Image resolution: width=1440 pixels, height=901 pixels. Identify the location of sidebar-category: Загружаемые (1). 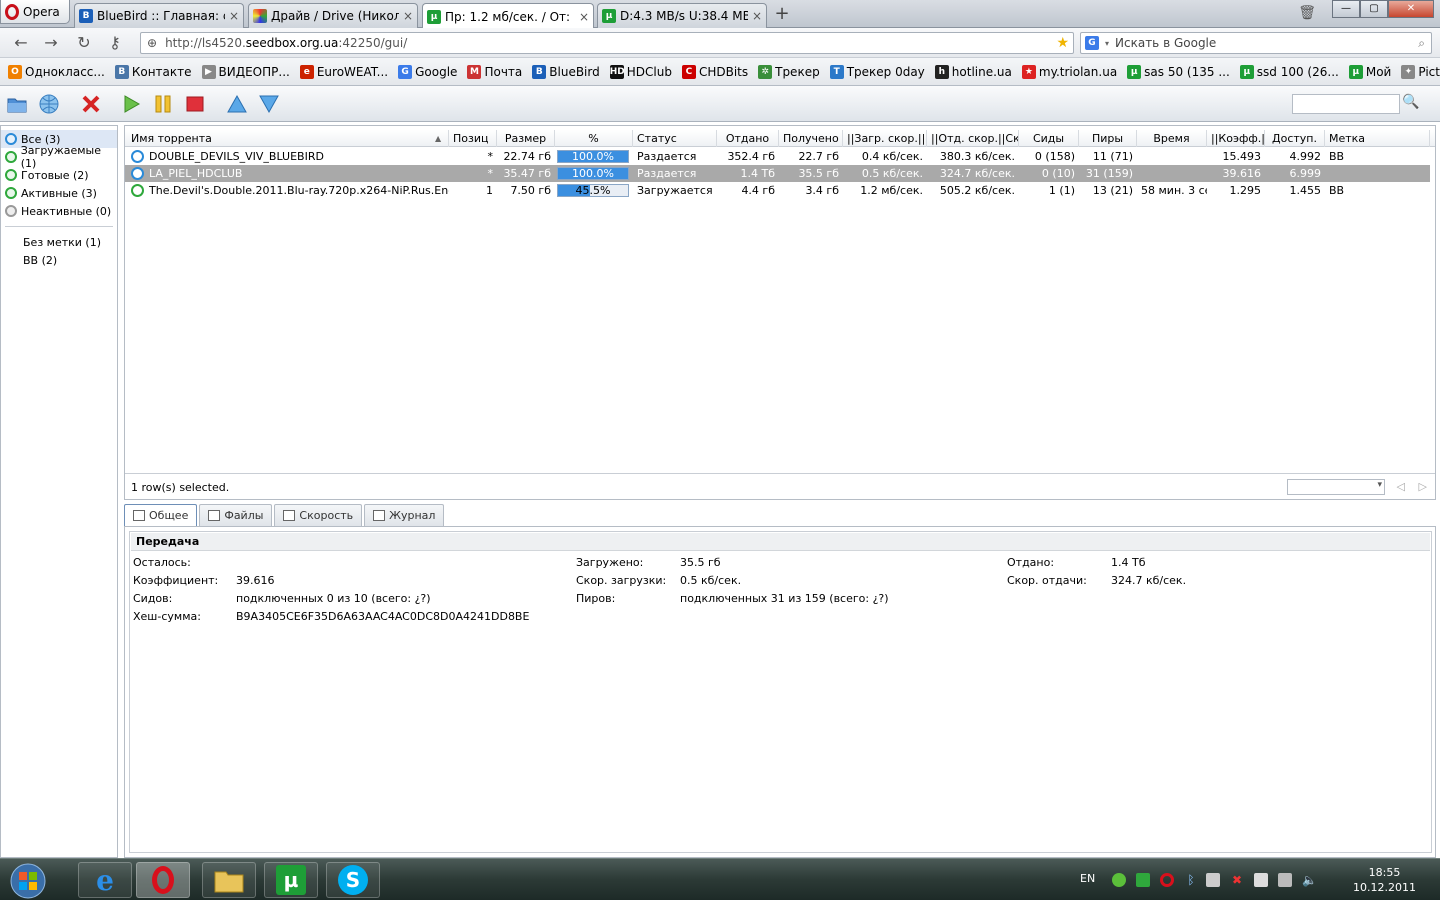
(59, 157).